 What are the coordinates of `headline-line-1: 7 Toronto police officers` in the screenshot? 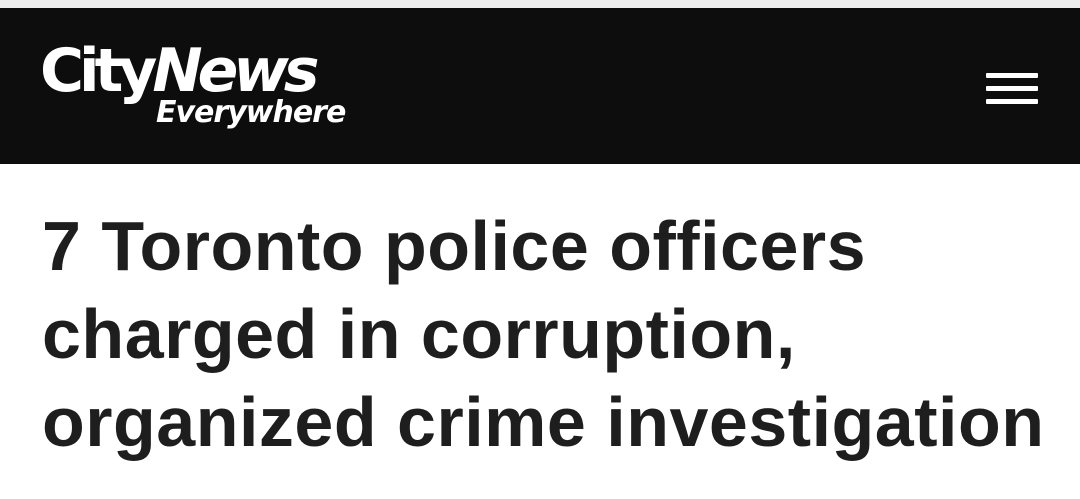 It's located at (454, 246).